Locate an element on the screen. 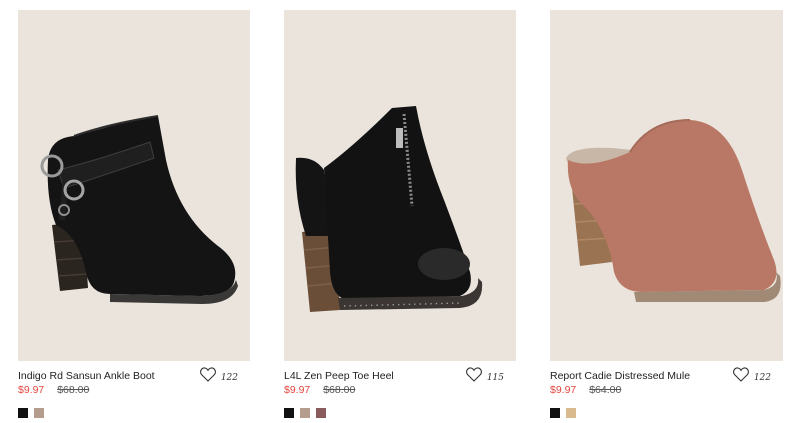 The image size is (800, 423). product-name: Indigo Rd Sansun Ankle Boot is located at coordinates (86, 376).